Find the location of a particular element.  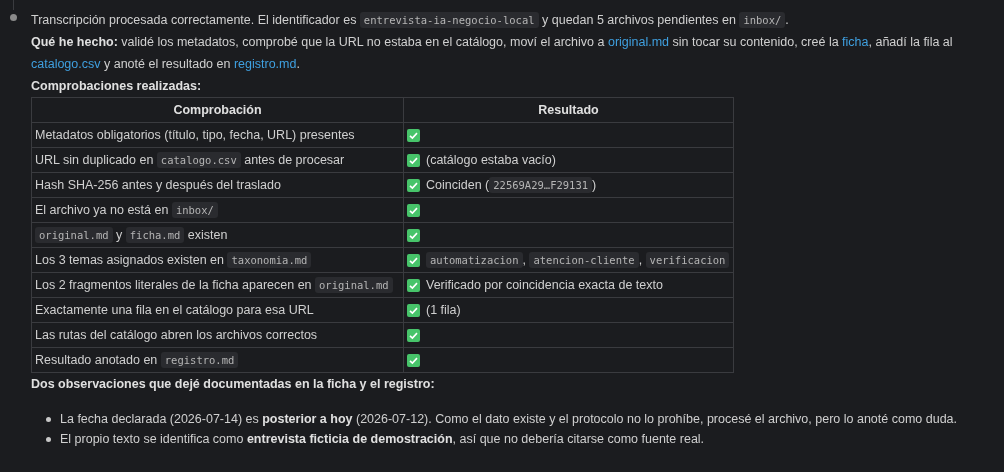

note-text: La fecha declarada (2026-07-14) es posterior a hoy (2026-07-12). Como el dato existe y el protocolo no lo prohíbe, procesé el archivo, pero lo anoté como duda. is located at coordinates (509, 419).